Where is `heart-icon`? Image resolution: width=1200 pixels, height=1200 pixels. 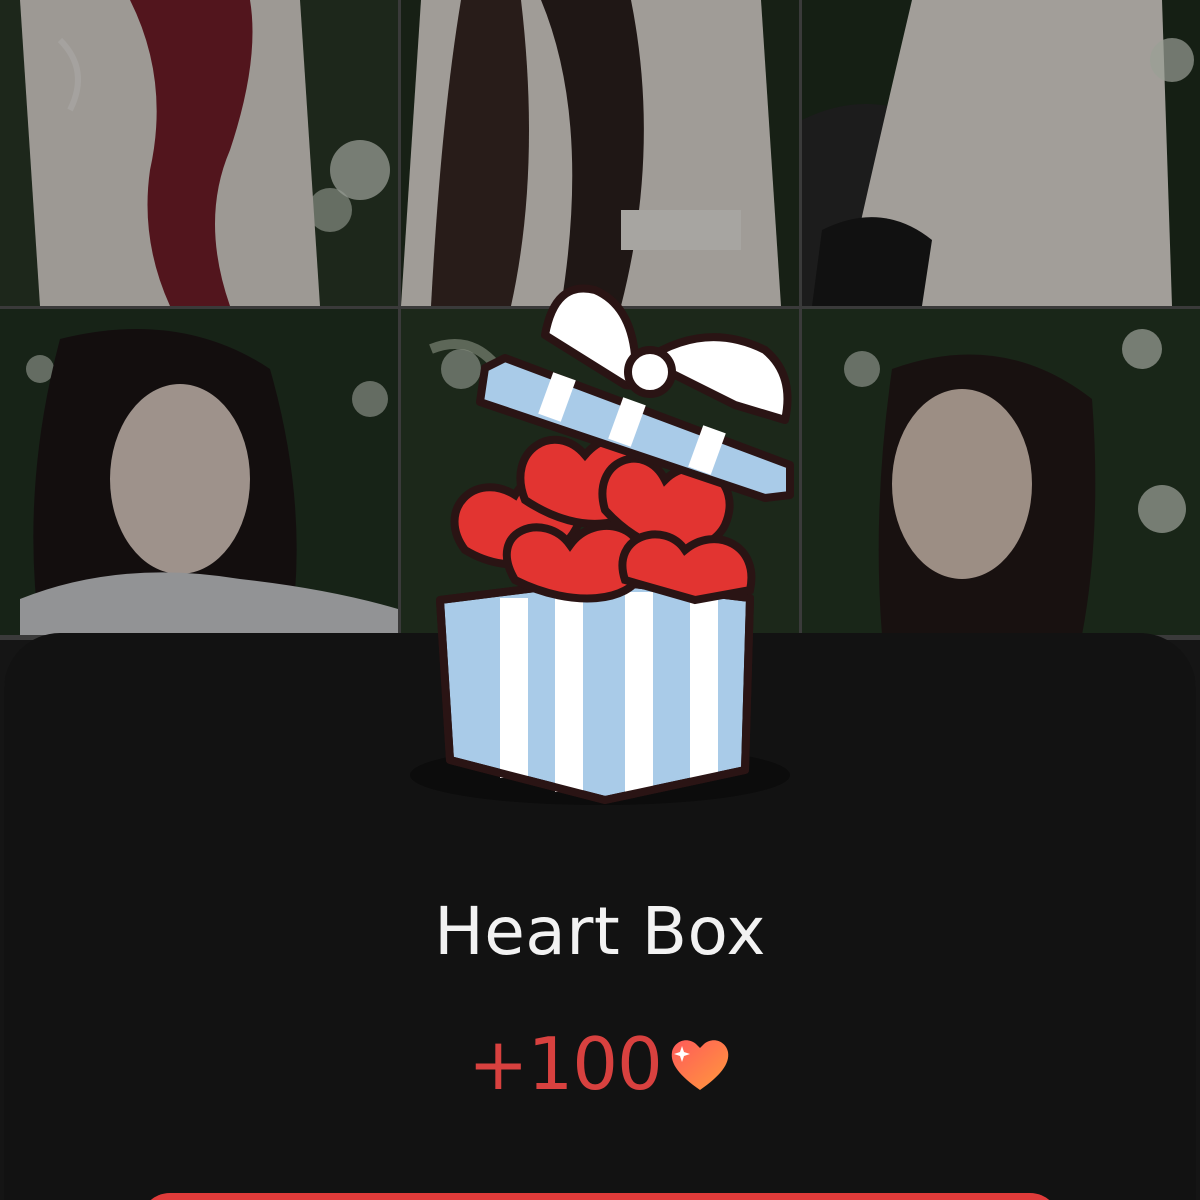
heart-icon is located at coordinates (700, 1064).